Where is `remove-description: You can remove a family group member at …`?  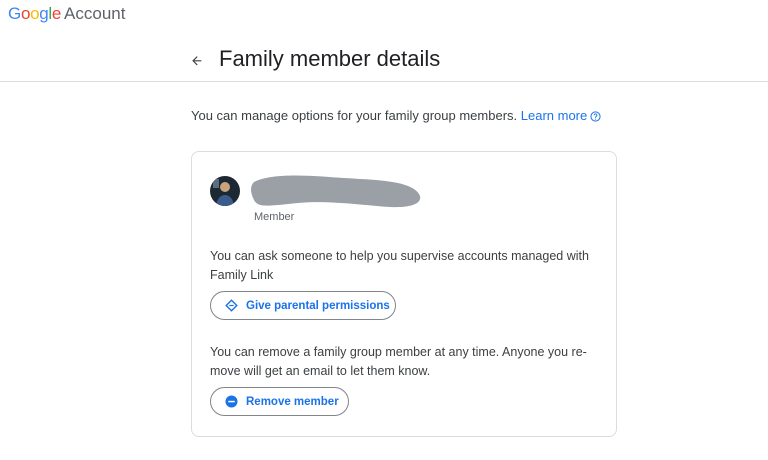 remove-description: You can remove a family group member at … is located at coordinates (398, 361).